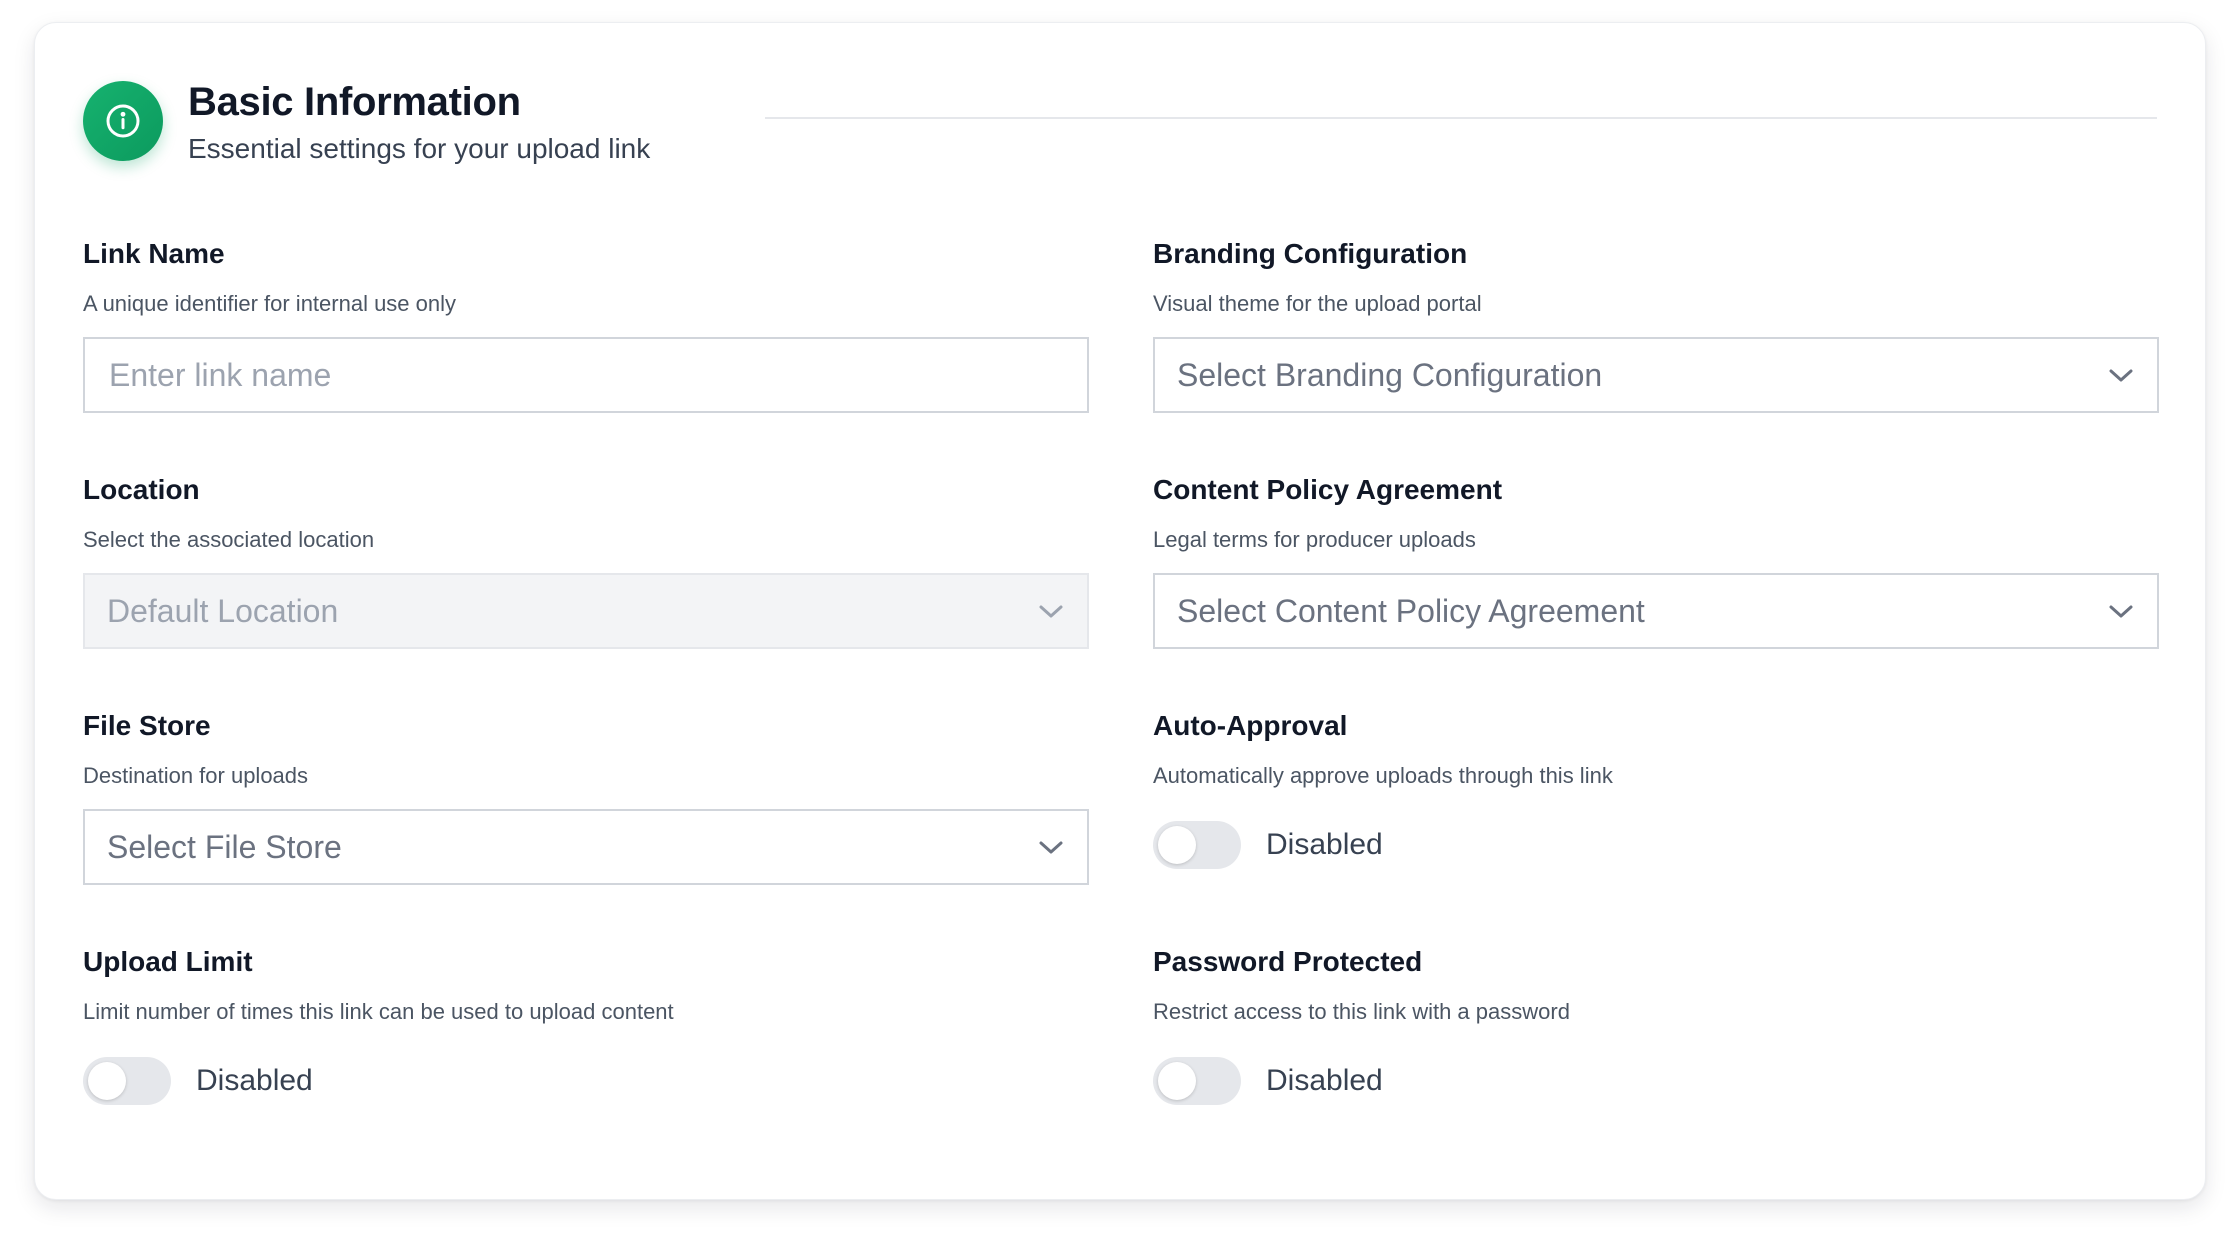 The height and width of the screenshot is (1246, 2232). Describe the element at coordinates (229, 539) in the screenshot. I see `location-description: Select the associated location` at that location.